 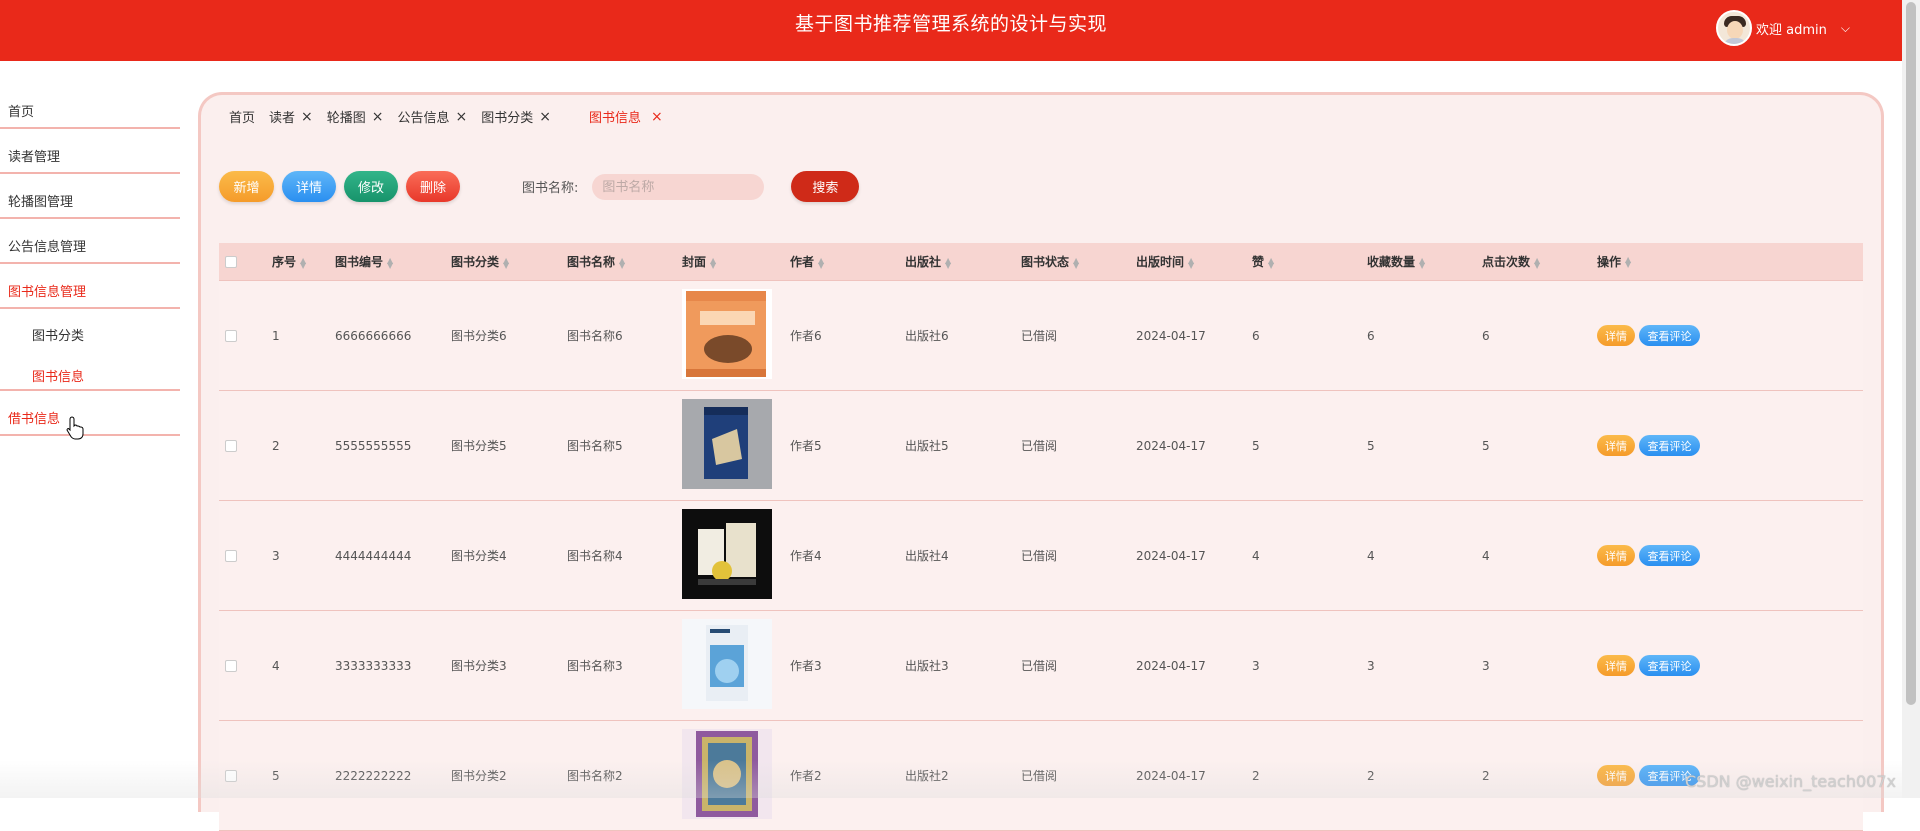 What do you see at coordinates (507, 116) in the screenshot?
I see `tab-label: 图书分类` at bounding box center [507, 116].